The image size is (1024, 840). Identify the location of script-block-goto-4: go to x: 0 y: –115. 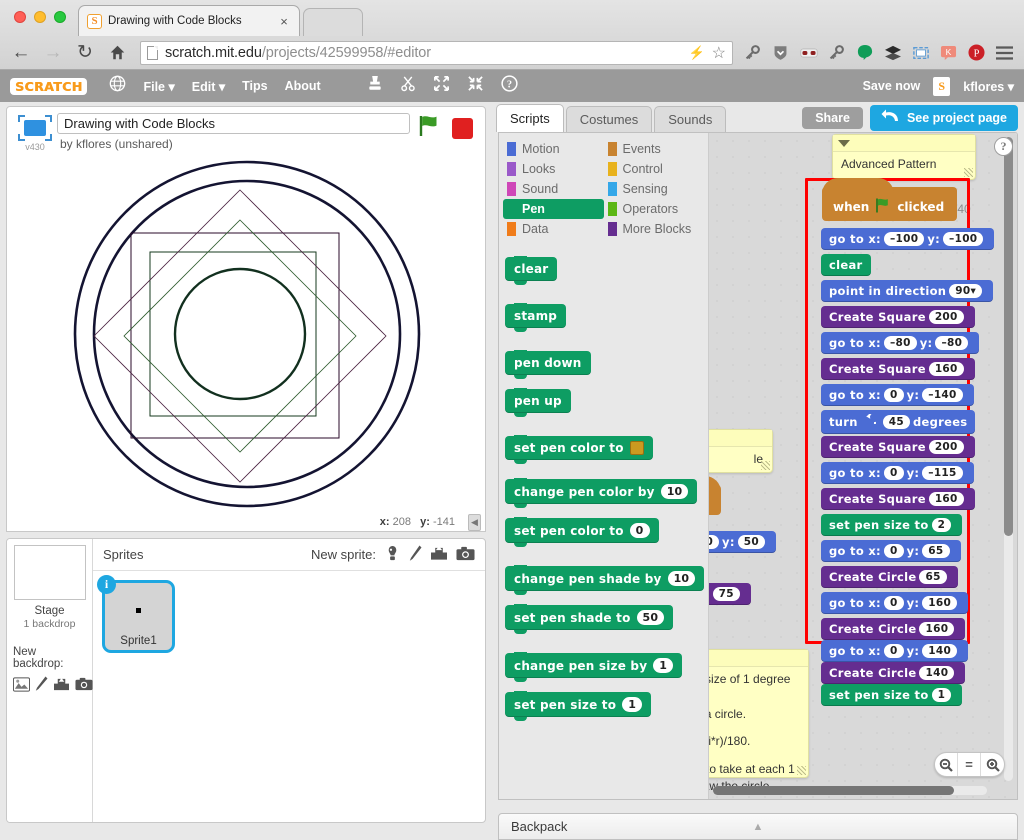
(897, 473).